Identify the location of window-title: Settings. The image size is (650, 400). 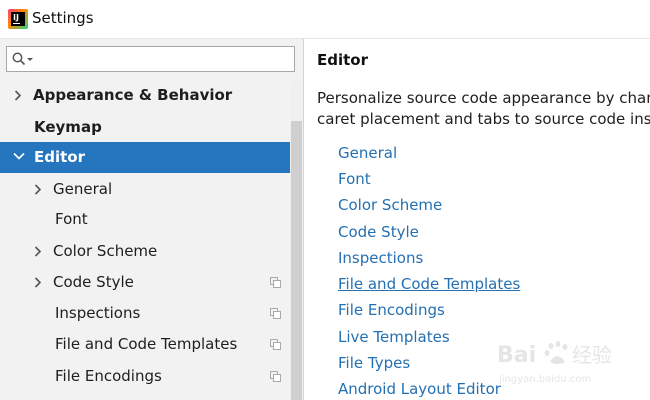
(63, 18).